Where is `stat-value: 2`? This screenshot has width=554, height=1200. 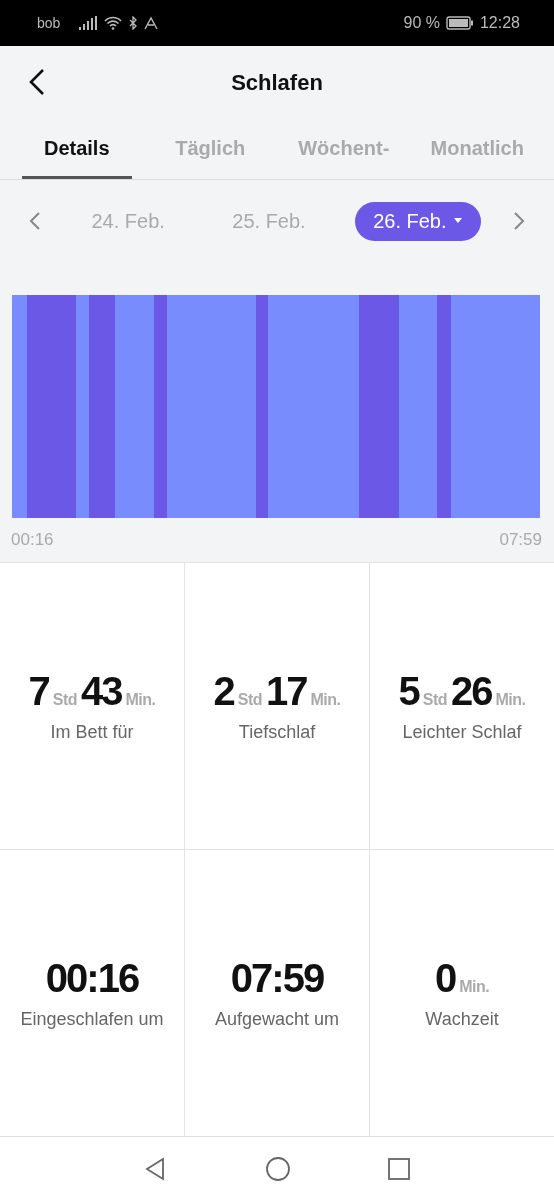
stat-value: 2 is located at coordinates (223, 691).